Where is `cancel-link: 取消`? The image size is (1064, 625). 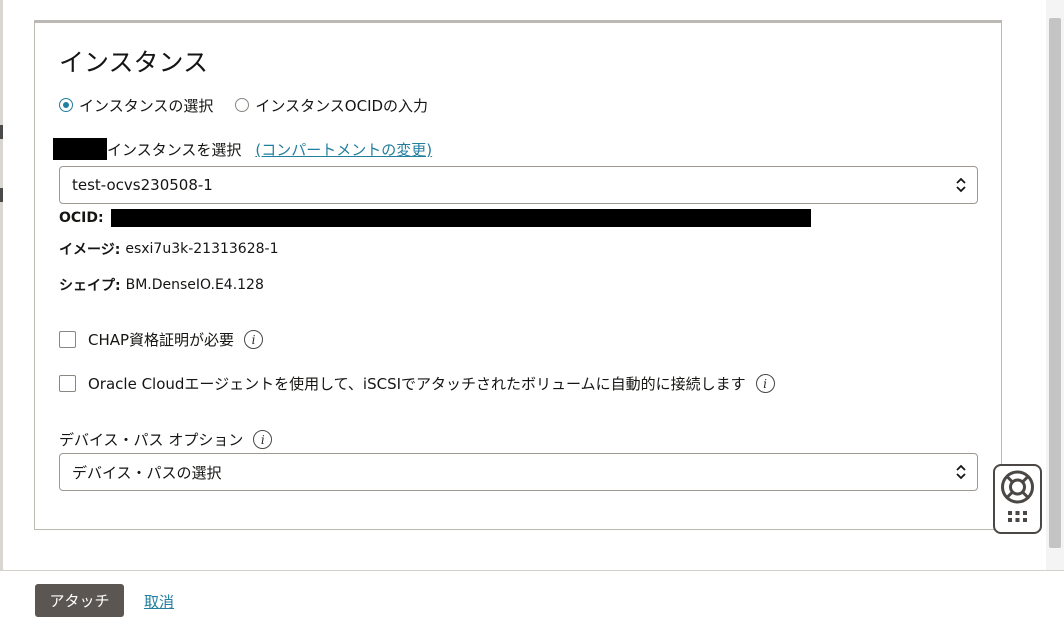 cancel-link: 取消 is located at coordinates (159, 601).